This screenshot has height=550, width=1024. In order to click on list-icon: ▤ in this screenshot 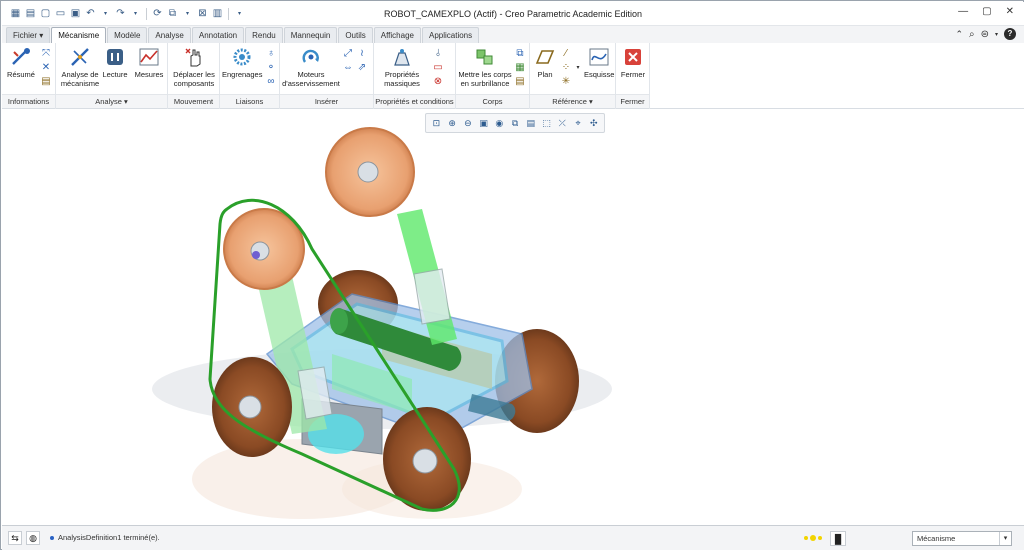, I will do `click(46, 81)`.